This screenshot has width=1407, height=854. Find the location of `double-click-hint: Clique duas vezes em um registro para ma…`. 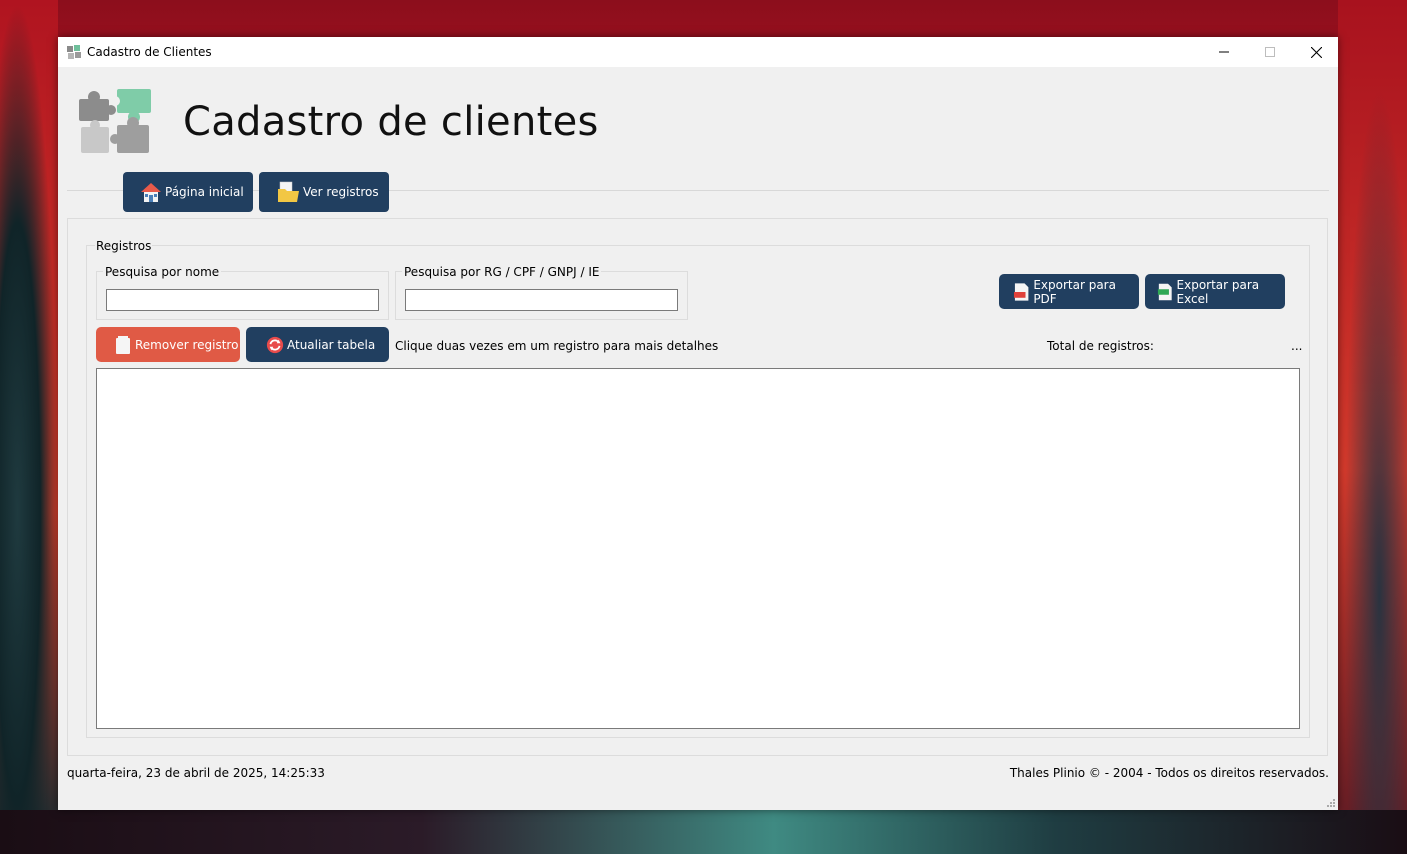

double-click-hint: Clique duas vezes em um registro para ma… is located at coordinates (557, 346).